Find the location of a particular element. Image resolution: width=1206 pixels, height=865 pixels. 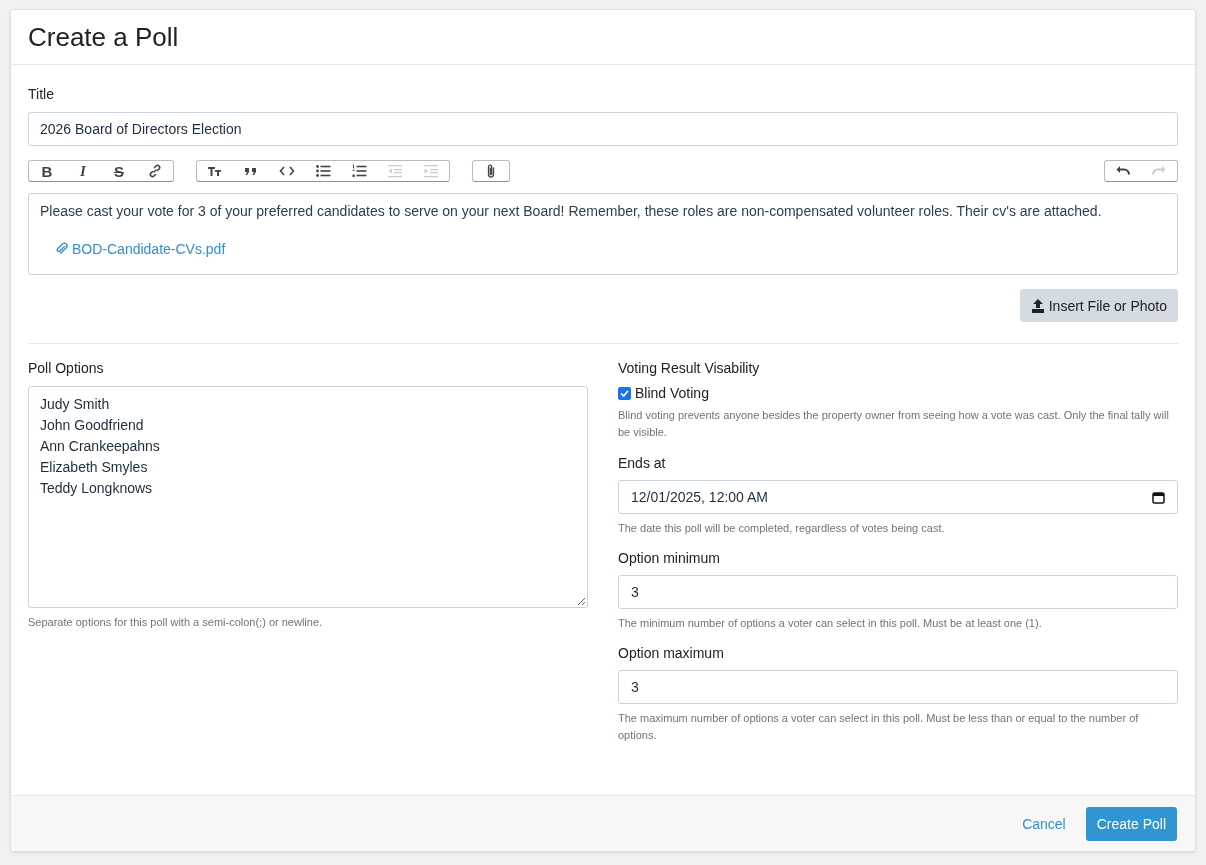

field-label: Poll Options is located at coordinates (66, 368).